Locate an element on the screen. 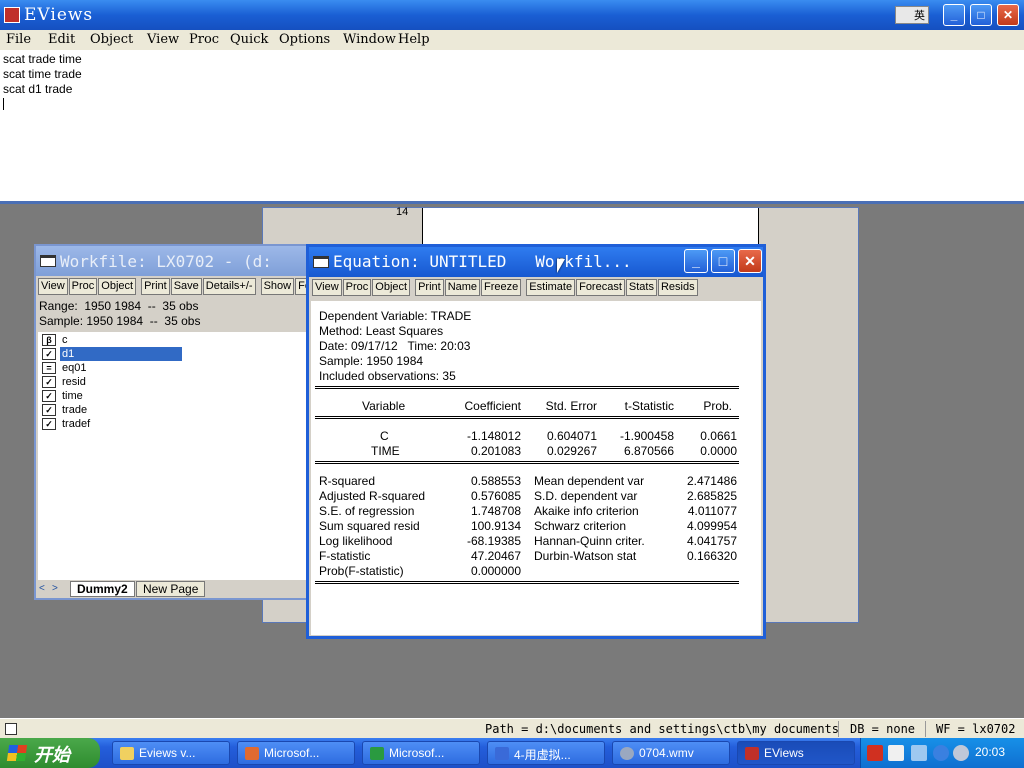  menu-edit: Edit is located at coordinates (61, 39).